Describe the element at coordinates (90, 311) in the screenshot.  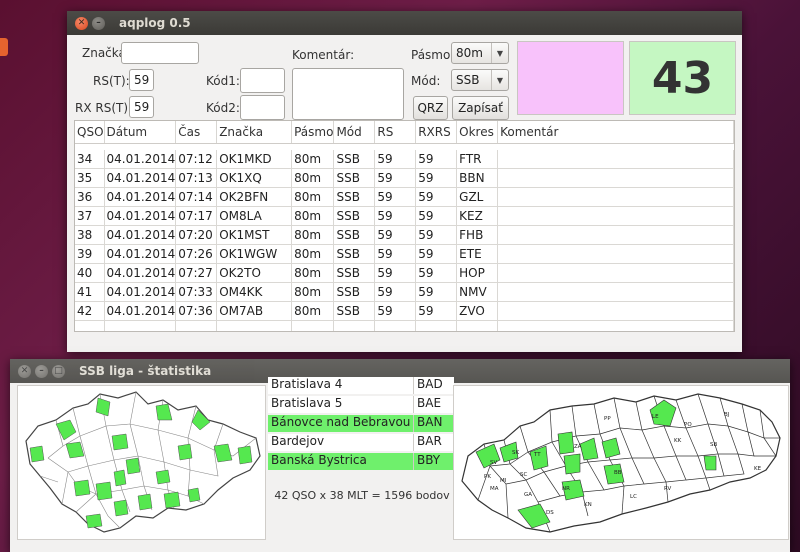
I see `table-cell: 42` at that location.